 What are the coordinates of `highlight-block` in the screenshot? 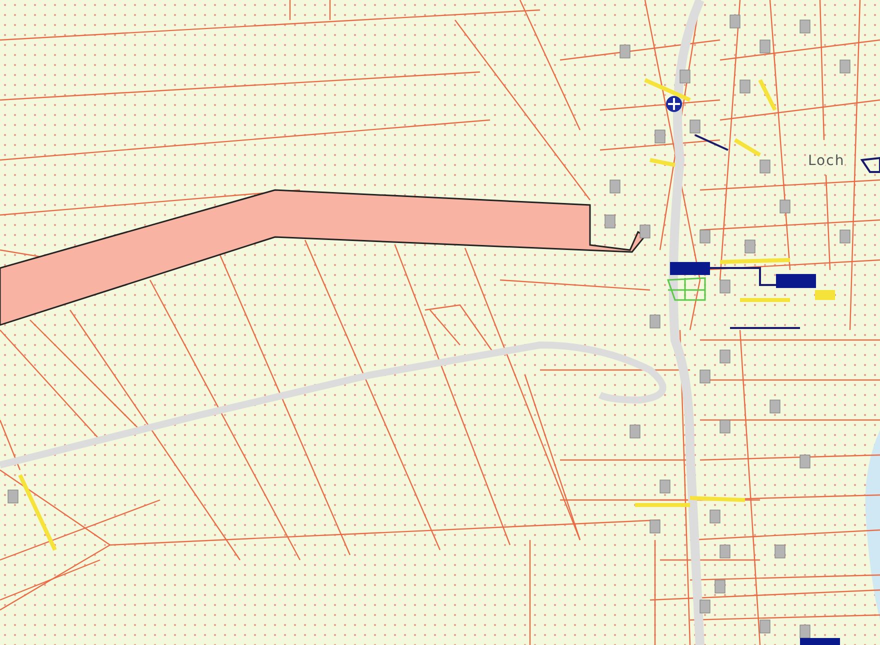 It's located at (825, 295).